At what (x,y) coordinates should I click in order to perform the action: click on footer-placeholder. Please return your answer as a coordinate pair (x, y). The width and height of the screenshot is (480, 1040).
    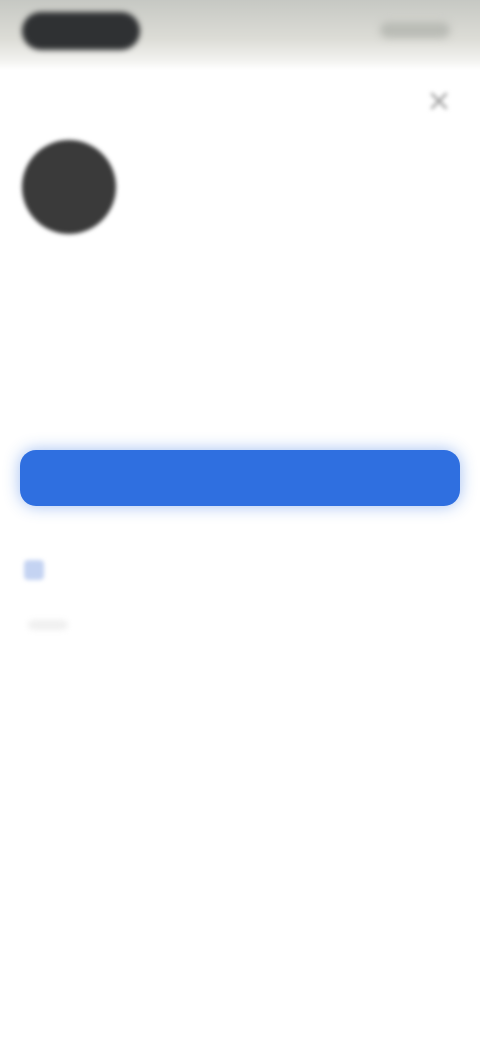
    Looking at the image, I should click on (48, 625).